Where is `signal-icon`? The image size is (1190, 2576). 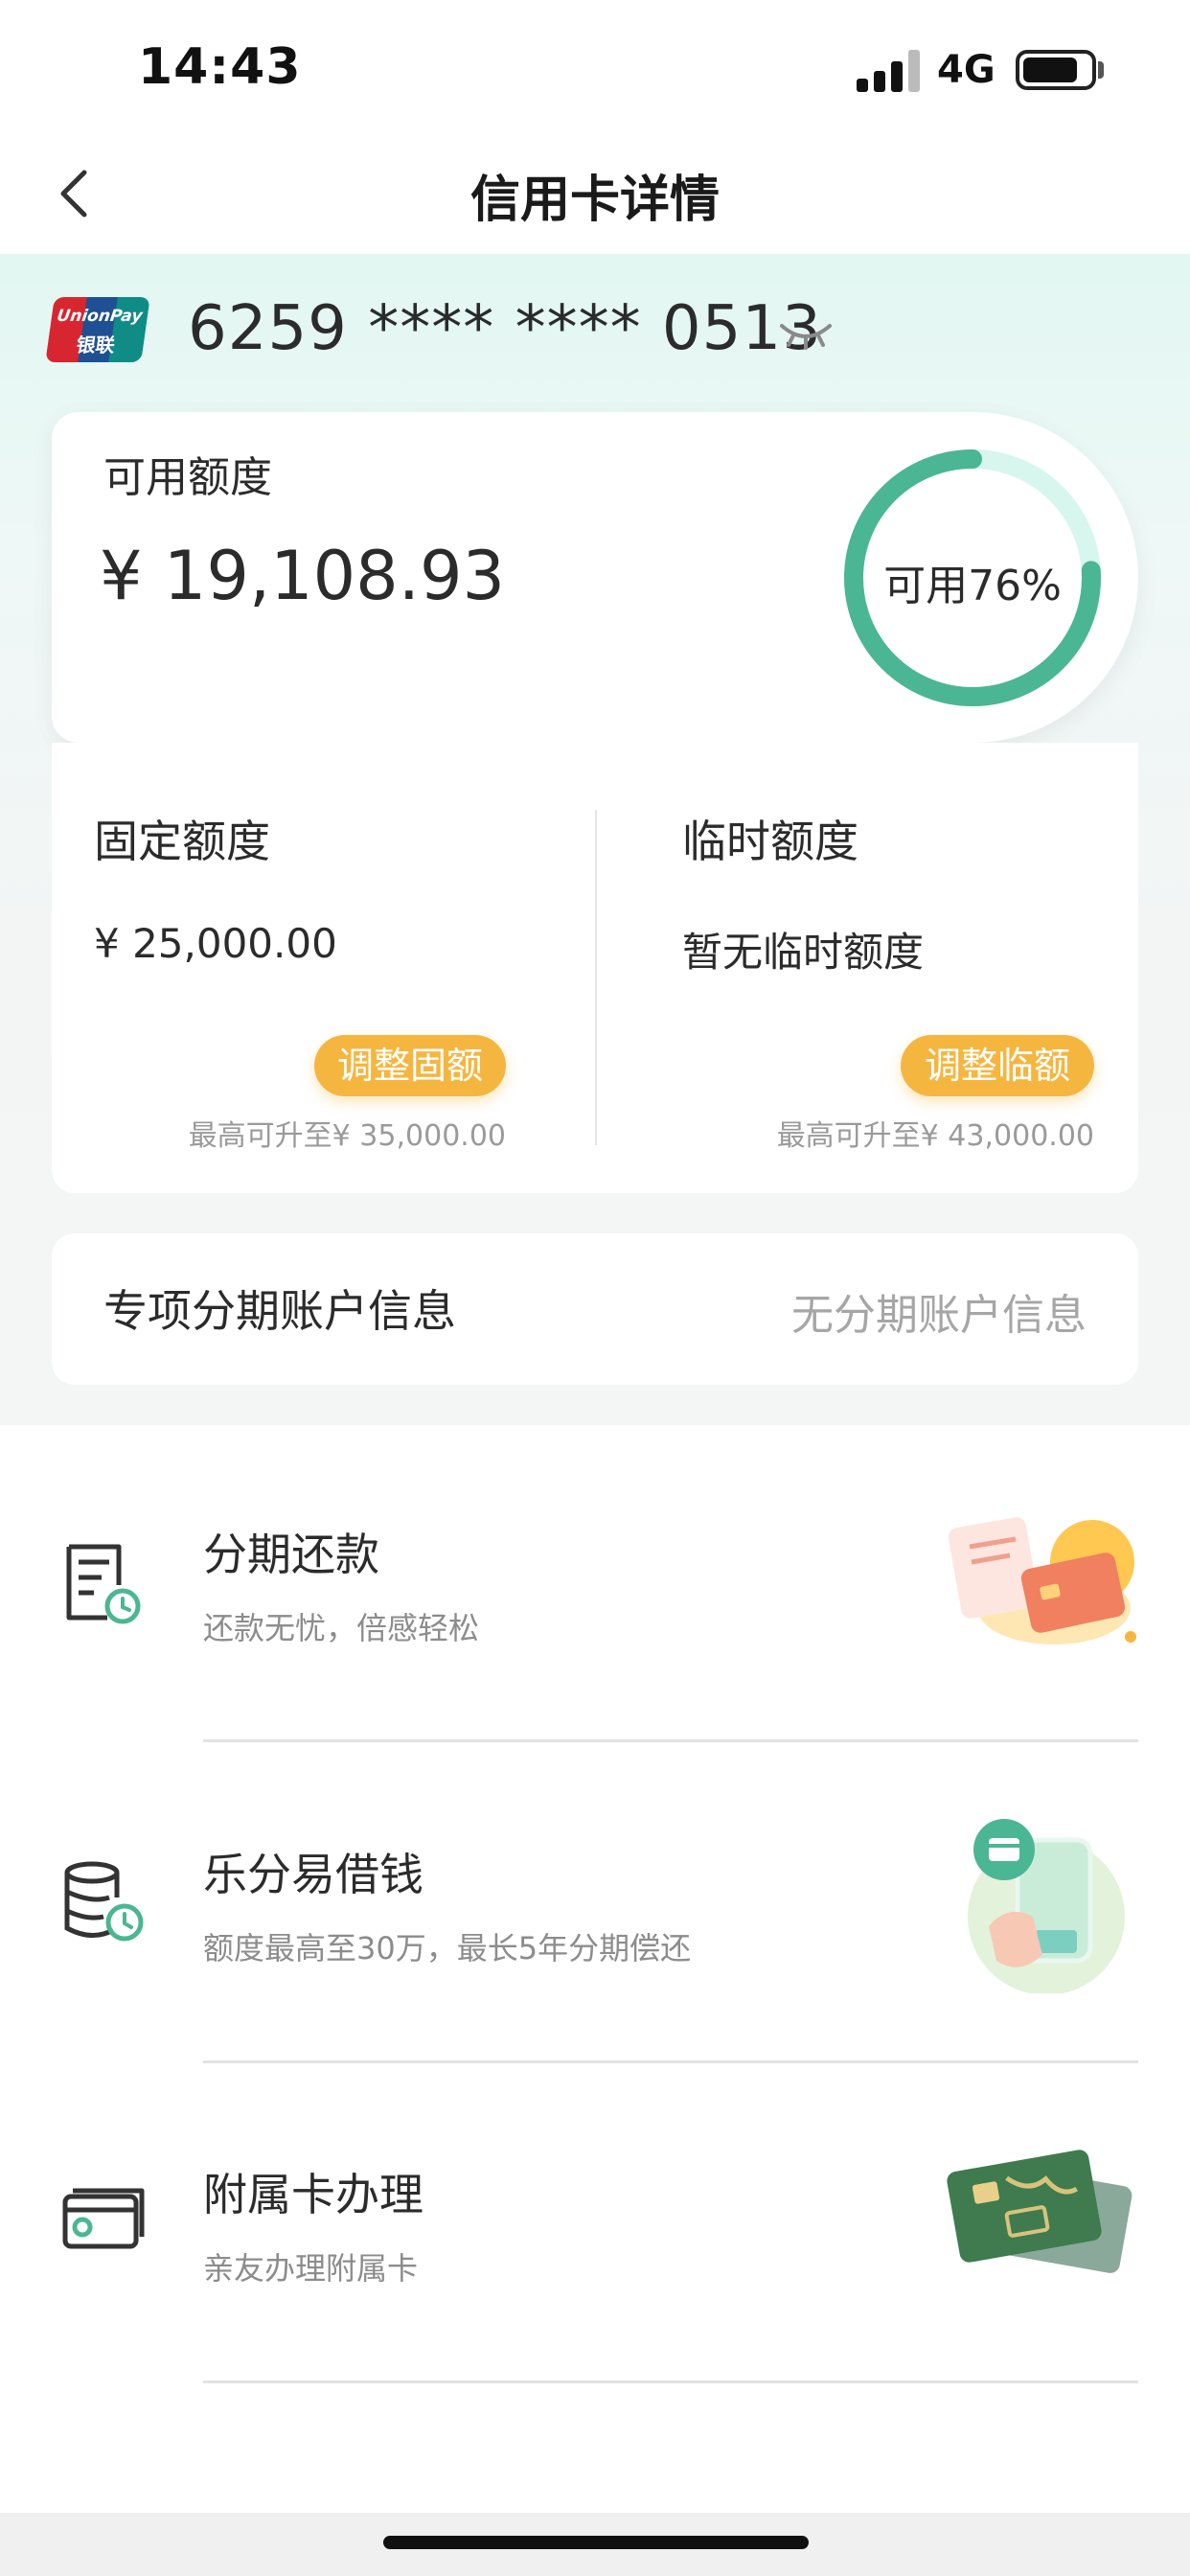 signal-icon is located at coordinates (889, 71).